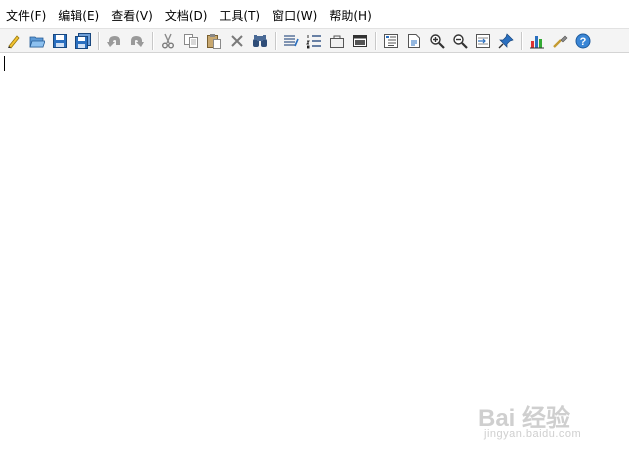 The width and height of the screenshot is (629, 460). What do you see at coordinates (260, 41) in the screenshot?
I see `find-icon` at bounding box center [260, 41].